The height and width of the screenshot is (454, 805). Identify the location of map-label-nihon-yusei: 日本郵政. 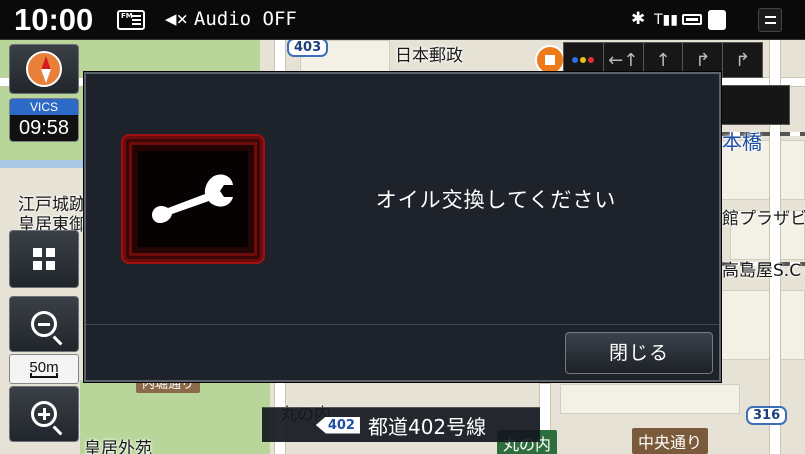
(429, 56).